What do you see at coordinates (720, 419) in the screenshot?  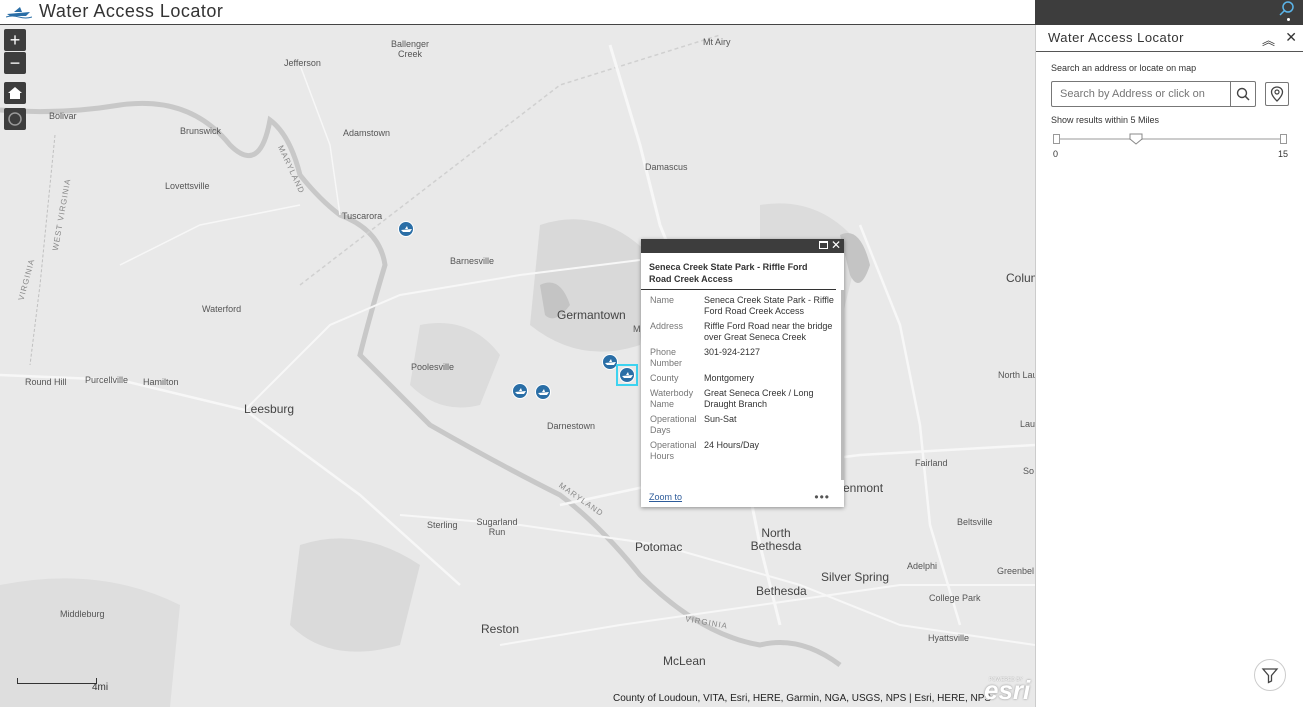 I see `attribute-value: Sun-Sat` at bounding box center [720, 419].